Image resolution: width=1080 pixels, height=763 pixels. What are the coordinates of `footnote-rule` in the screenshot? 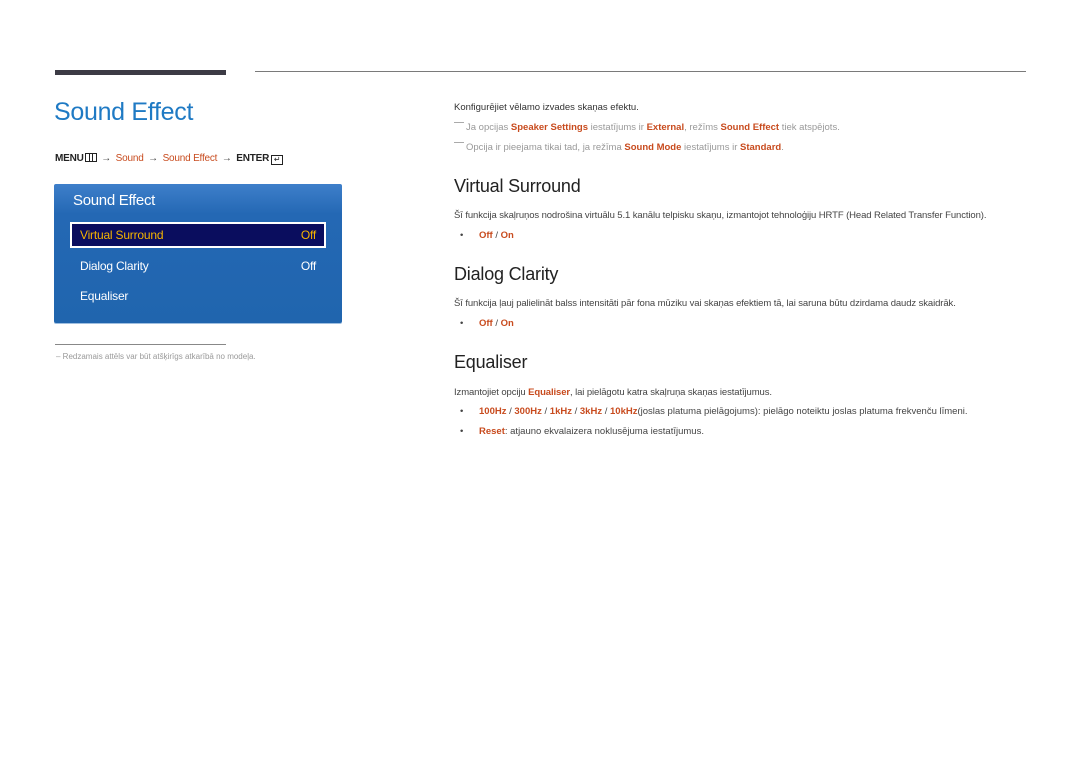 It's located at (140, 344).